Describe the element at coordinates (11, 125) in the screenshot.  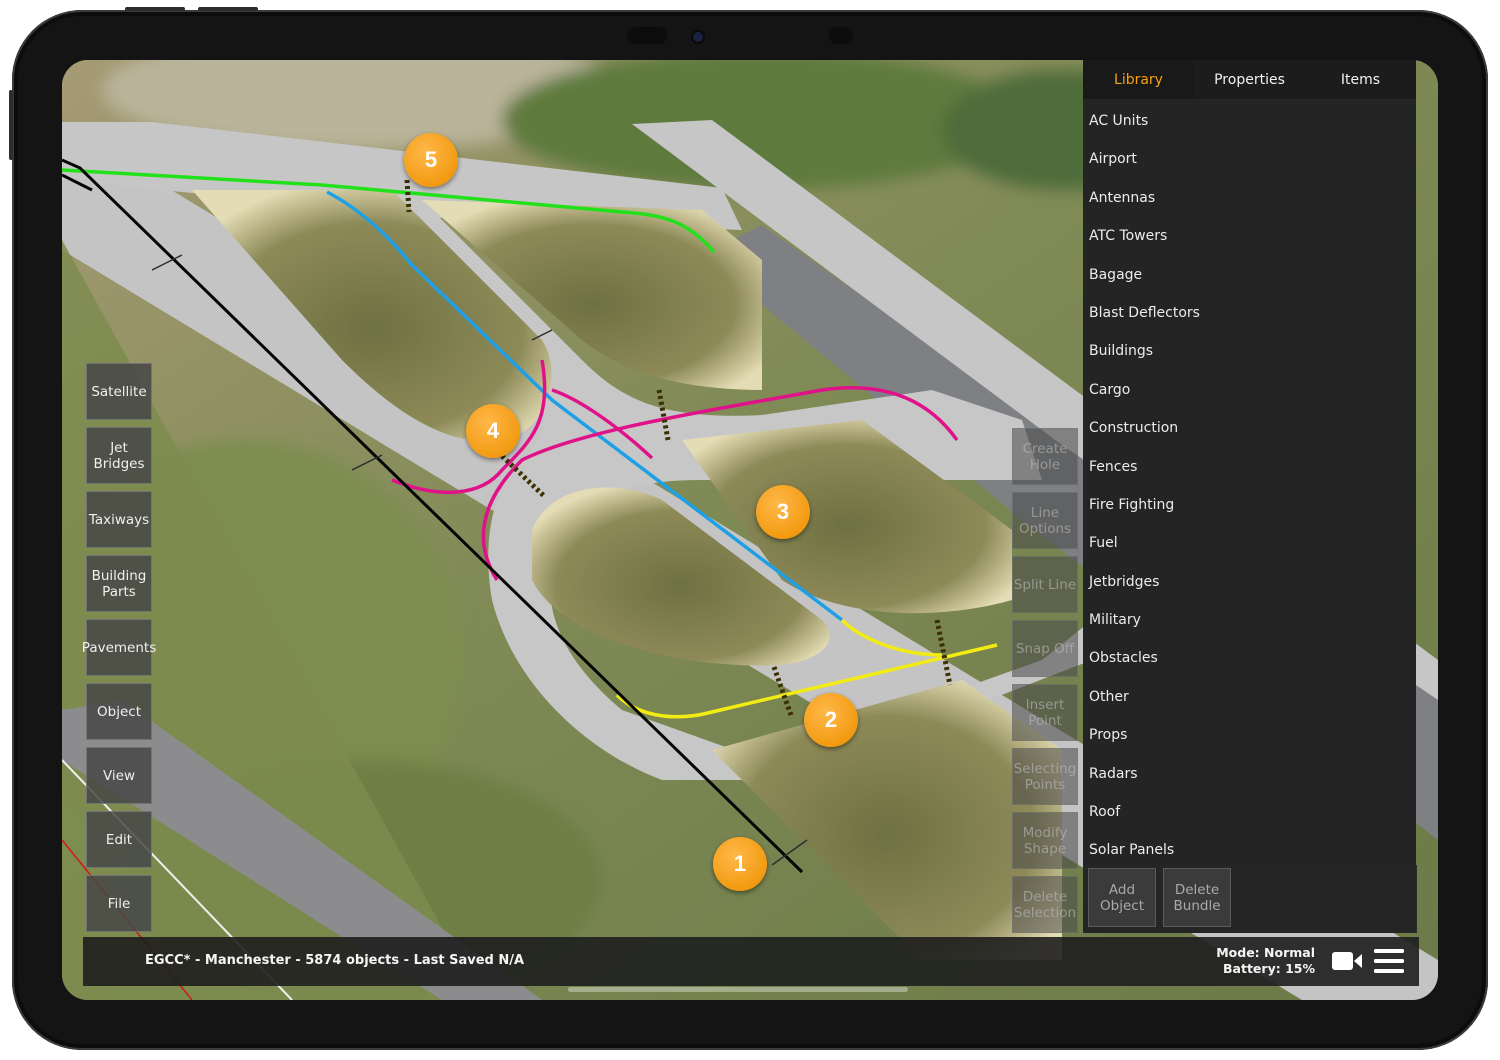
I see `side-button` at that location.